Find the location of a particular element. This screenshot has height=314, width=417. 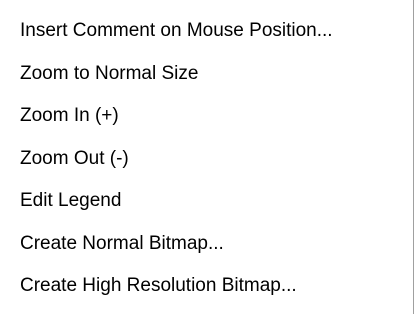

menu-item-edit-legend: Edit Legend is located at coordinates (206, 201).